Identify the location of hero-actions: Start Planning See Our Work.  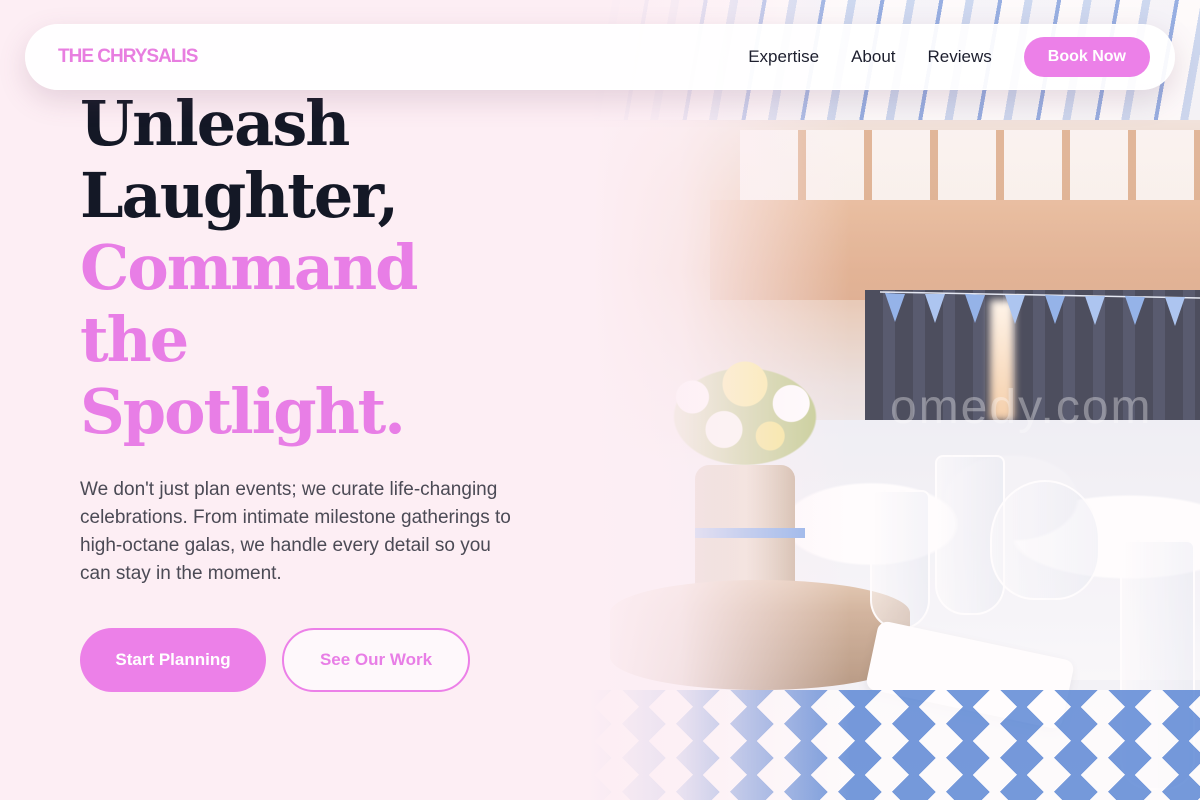
(340, 660).